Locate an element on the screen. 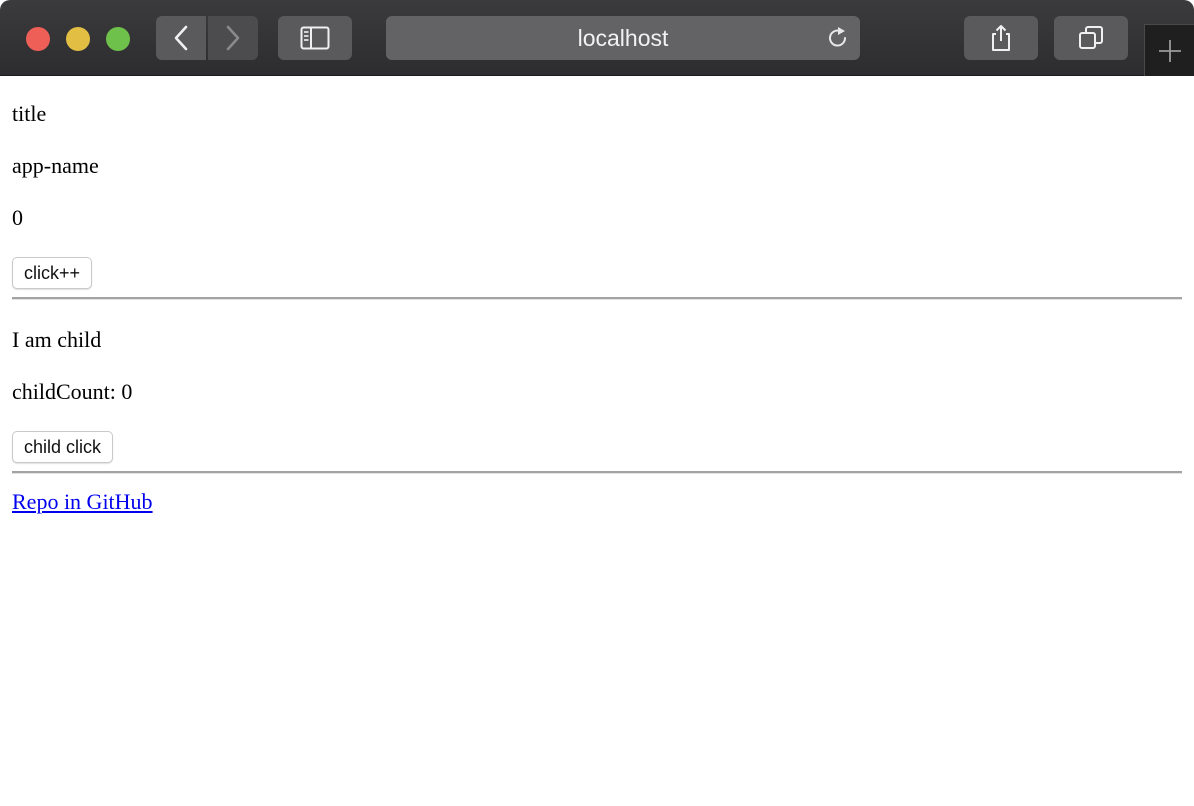  close-window-button is located at coordinates (38, 39).